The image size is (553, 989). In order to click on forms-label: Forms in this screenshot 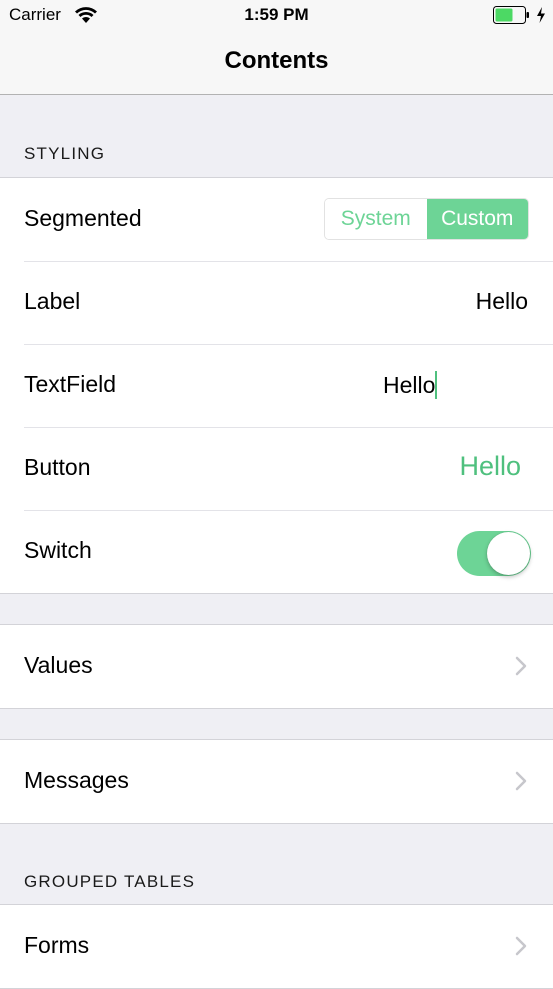, I will do `click(57, 945)`.